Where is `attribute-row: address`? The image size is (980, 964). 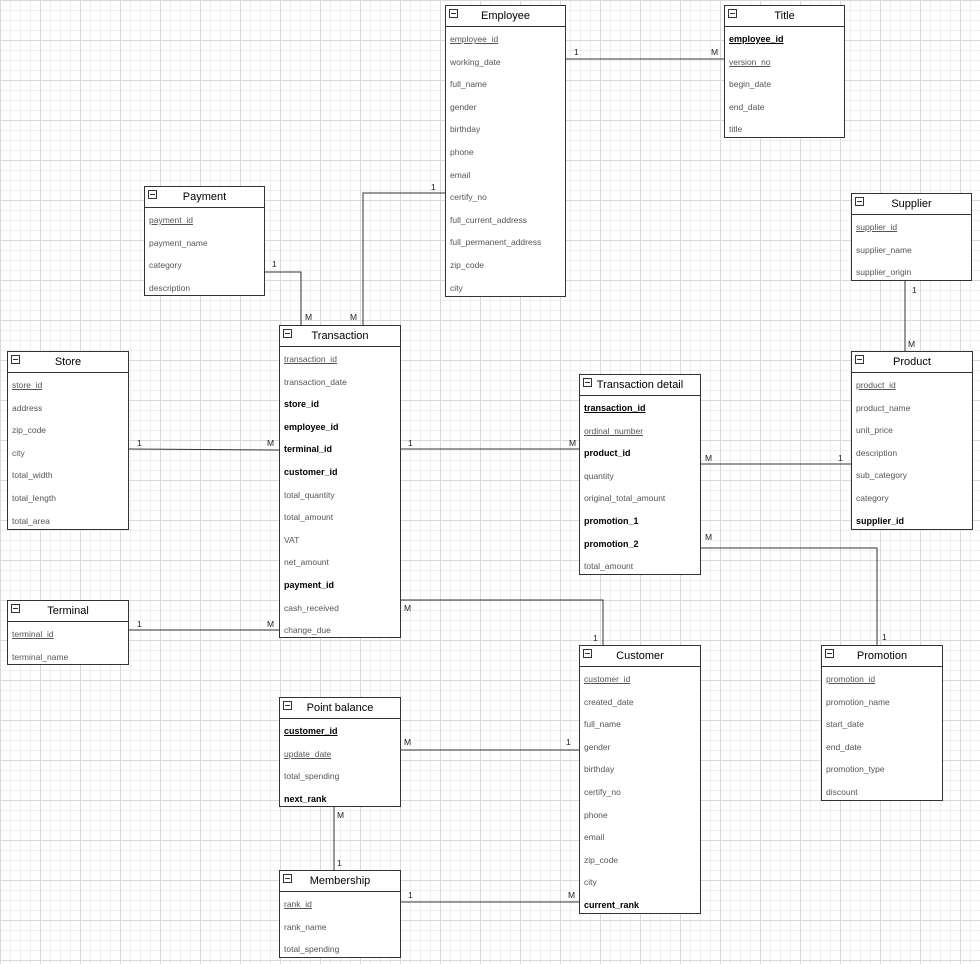
attribute-row: address is located at coordinates (68, 408).